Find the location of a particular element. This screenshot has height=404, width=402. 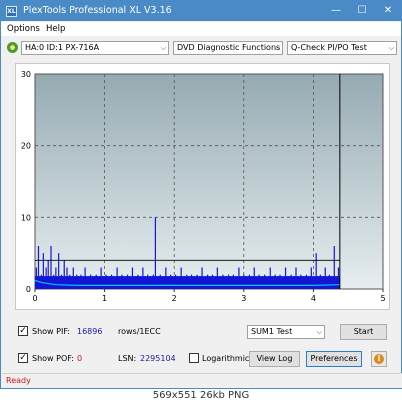

y-tick-label: 0 is located at coordinates (28, 289).